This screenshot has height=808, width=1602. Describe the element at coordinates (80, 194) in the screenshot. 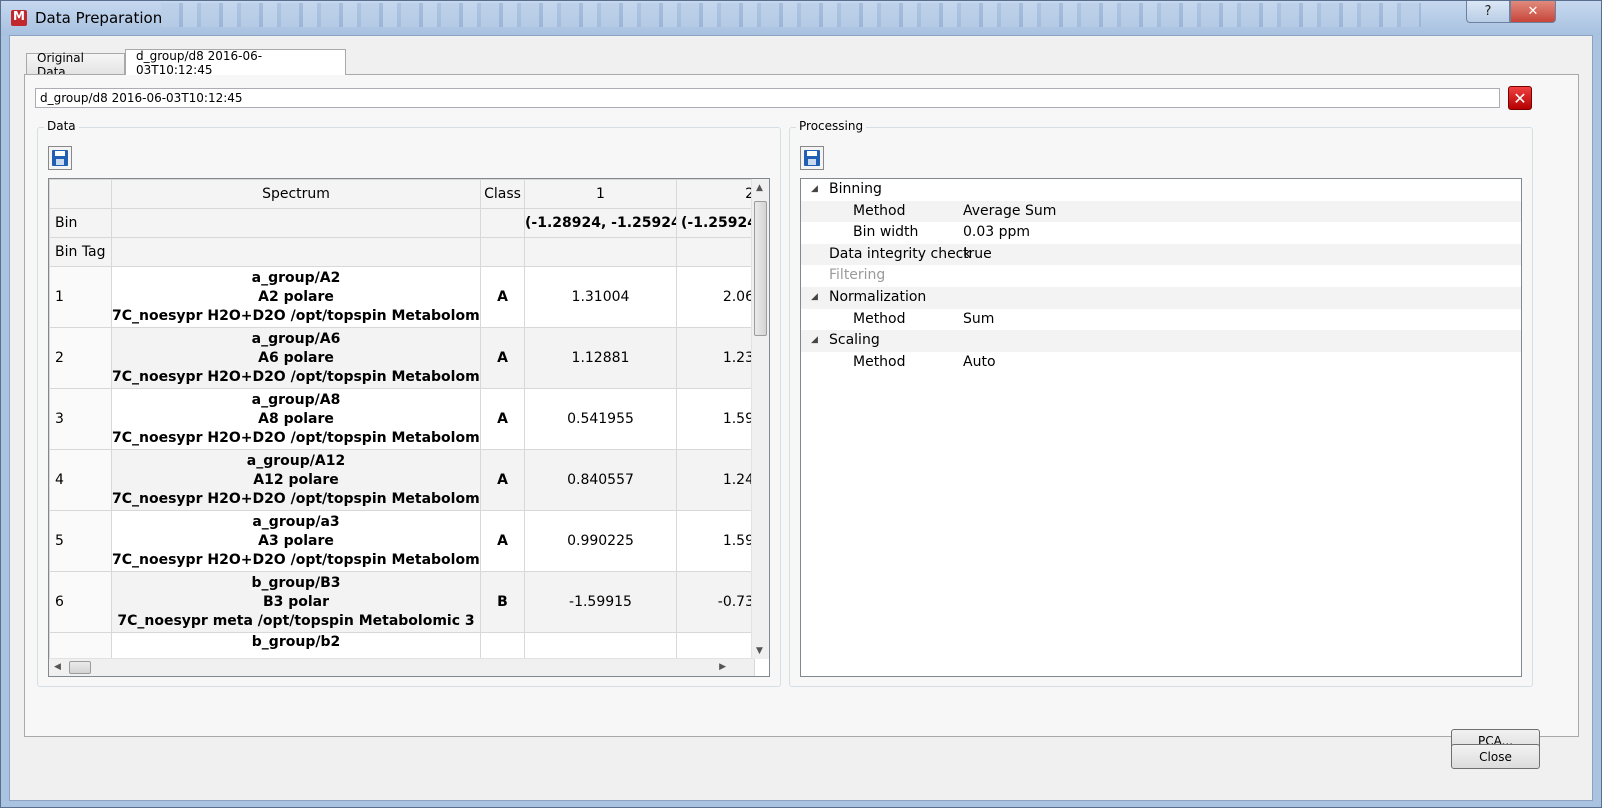

I see `corner-header` at that location.